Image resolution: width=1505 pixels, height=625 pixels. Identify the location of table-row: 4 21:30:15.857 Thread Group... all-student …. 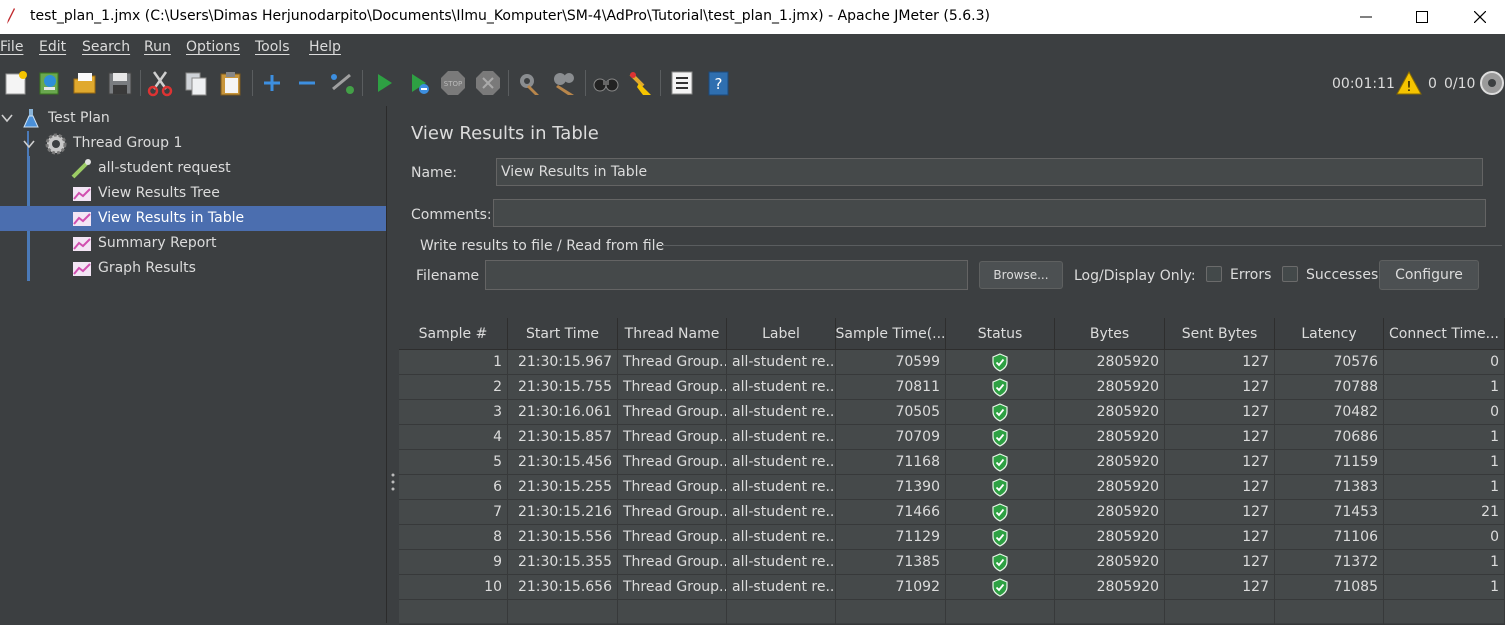
(952, 437).